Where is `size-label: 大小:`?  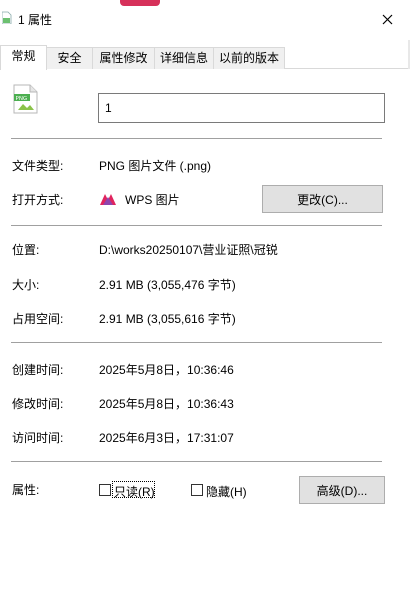 size-label: 大小: is located at coordinates (26, 285).